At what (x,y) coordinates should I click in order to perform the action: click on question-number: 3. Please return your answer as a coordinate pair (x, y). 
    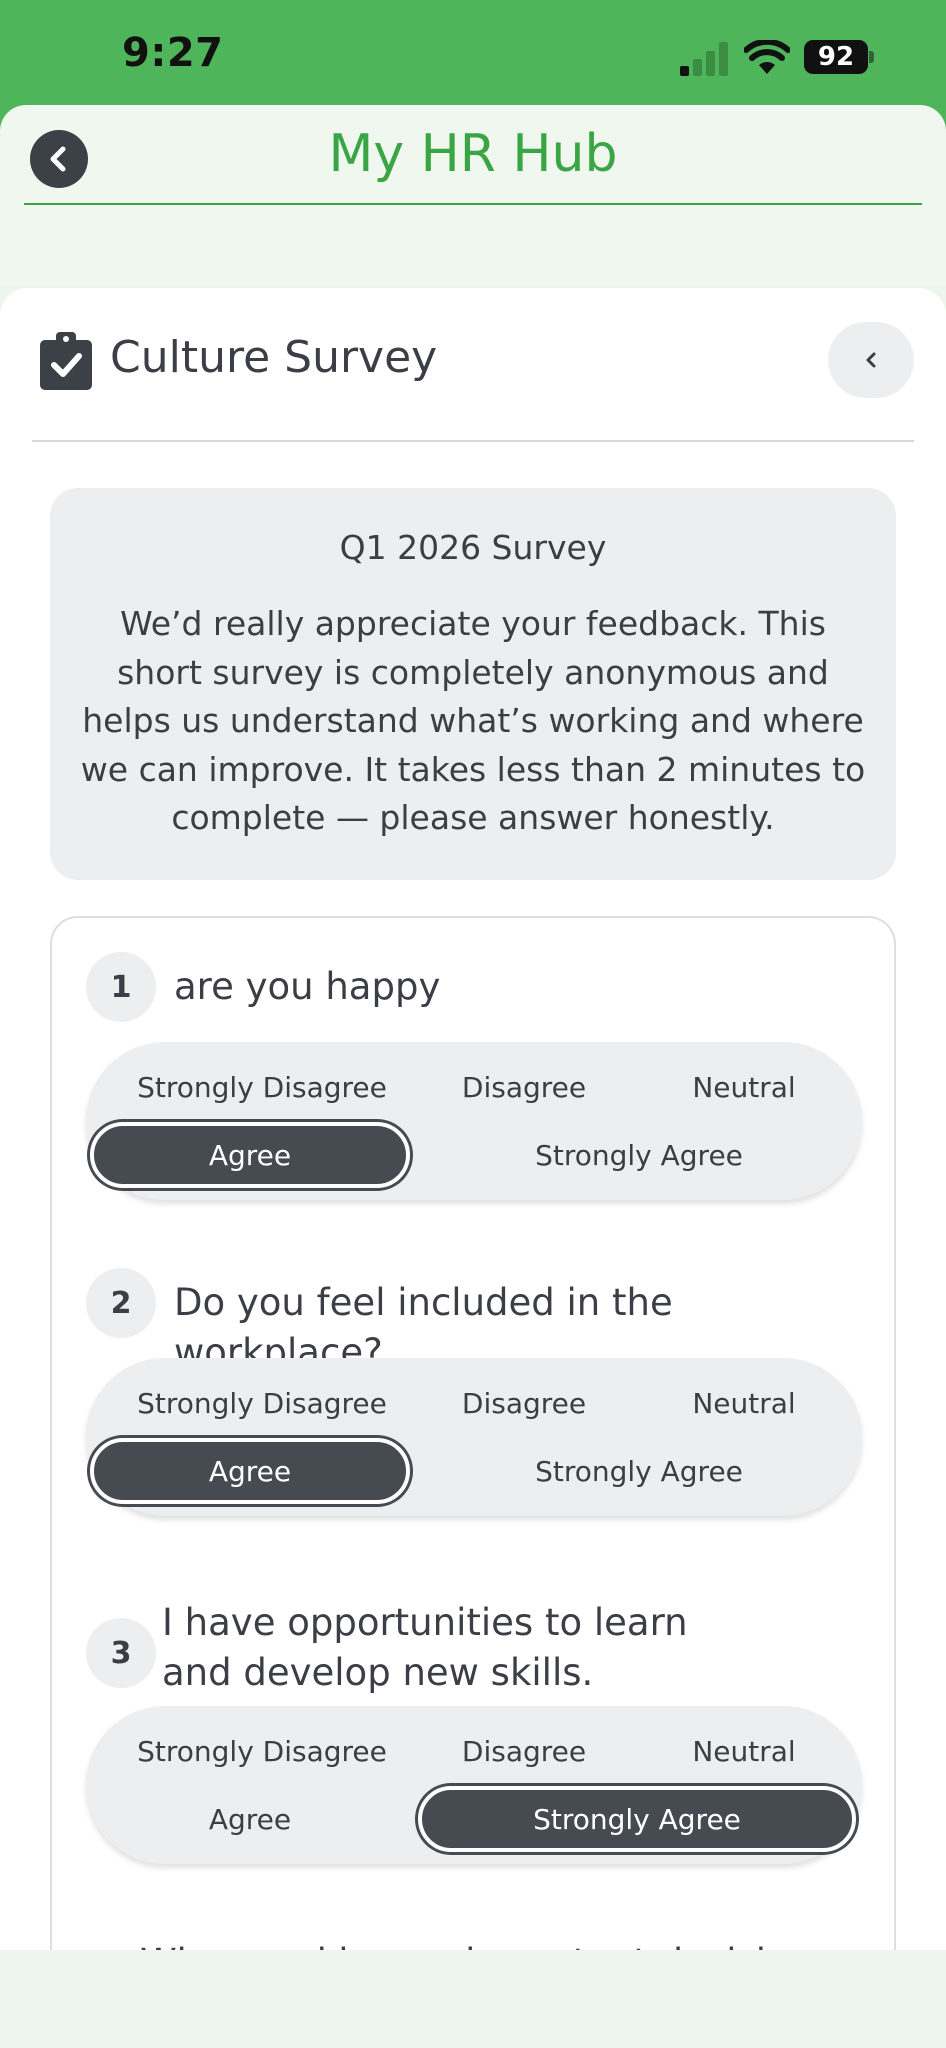
    Looking at the image, I should click on (121, 1653).